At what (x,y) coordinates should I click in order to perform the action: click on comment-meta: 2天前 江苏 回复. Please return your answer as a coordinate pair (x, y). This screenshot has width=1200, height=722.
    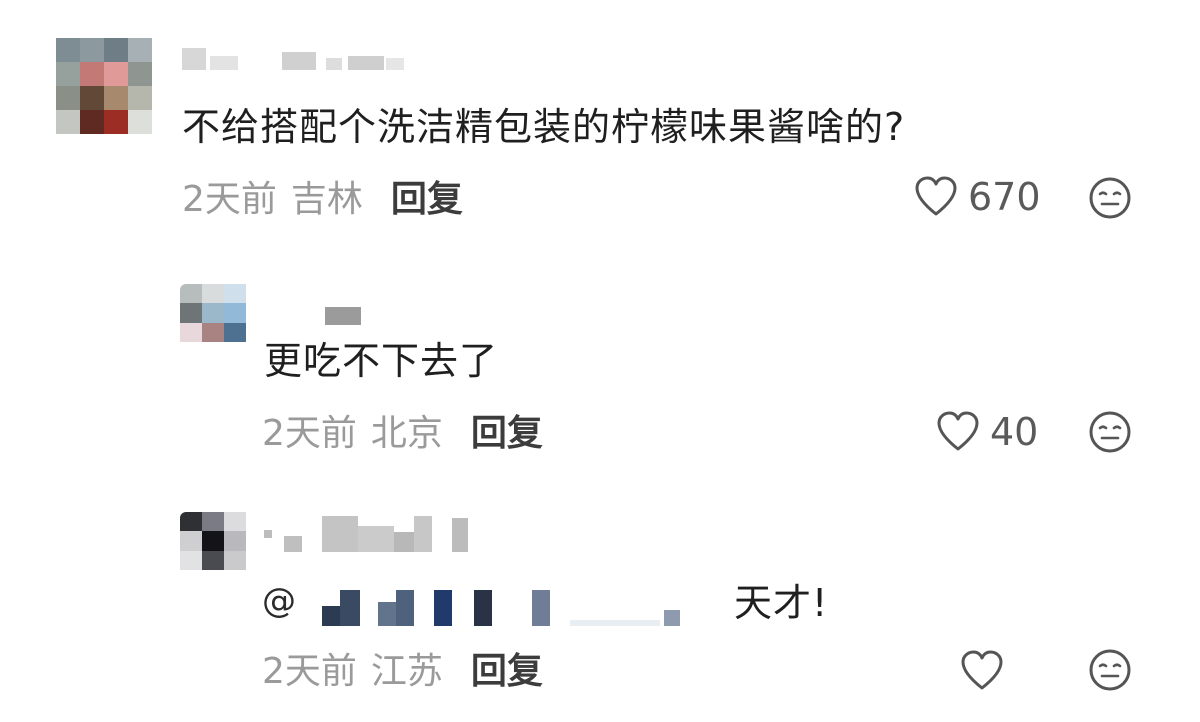
    Looking at the image, I should click on (402, 672).